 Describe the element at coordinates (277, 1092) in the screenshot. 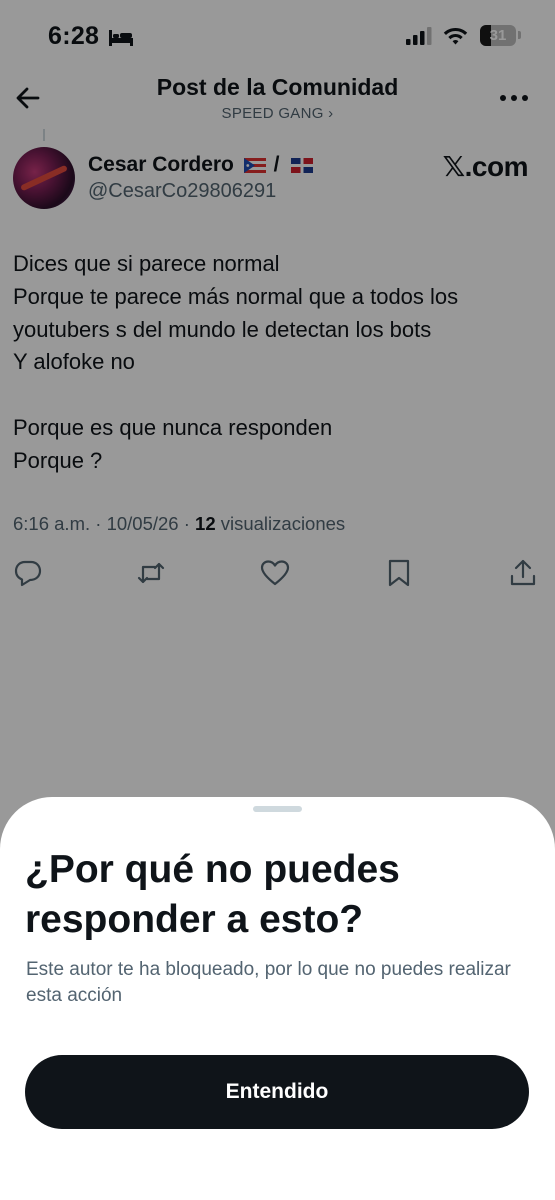

I see `understood-button: Entendido` at that location.